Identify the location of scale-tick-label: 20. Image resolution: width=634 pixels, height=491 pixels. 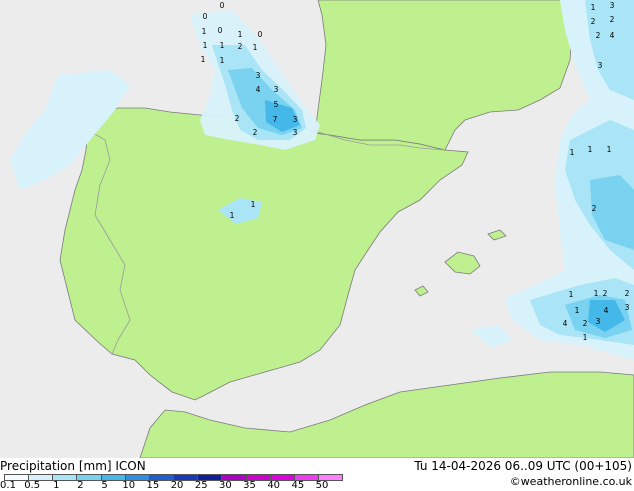
(177, 485).